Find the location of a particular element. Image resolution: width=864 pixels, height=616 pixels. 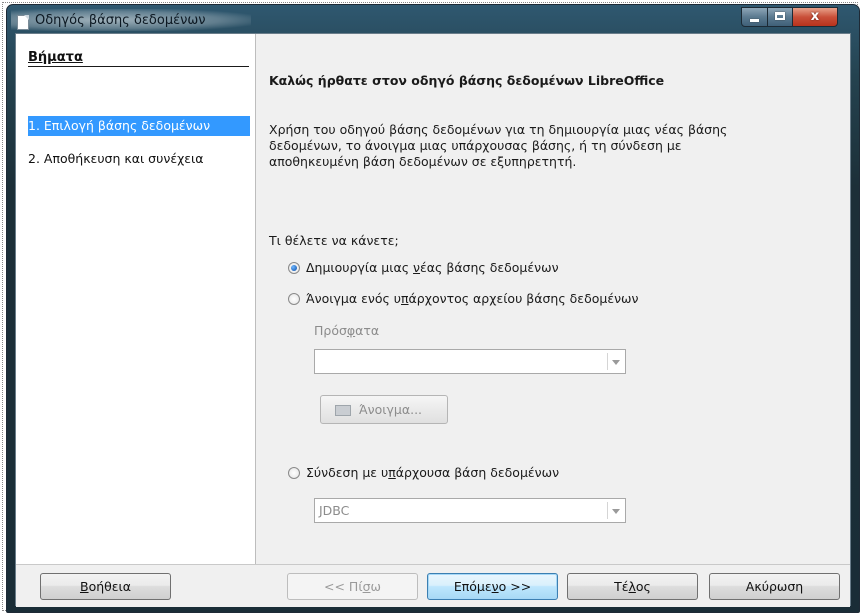

radio-label: Σύνδεση με υπάρχουσα βάση δεδομένων is located at coordinates (433, 472).